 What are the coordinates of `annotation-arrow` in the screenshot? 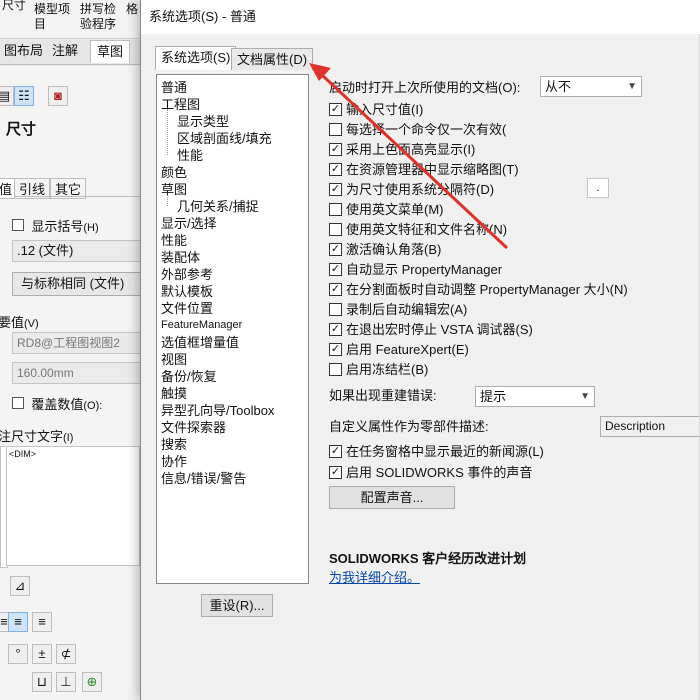 It's located at (409, 156).